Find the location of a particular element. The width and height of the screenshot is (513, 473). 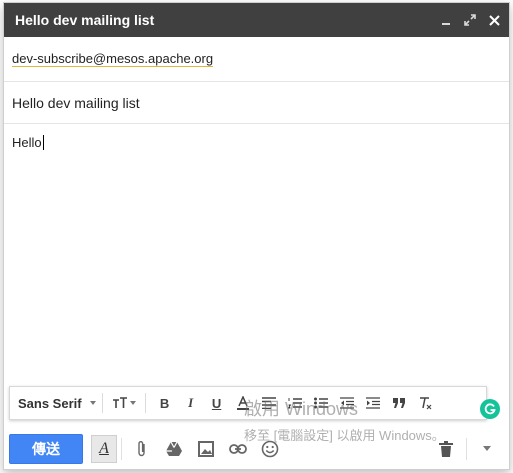

numbered-list-icon is located at coordinates (294, 403).